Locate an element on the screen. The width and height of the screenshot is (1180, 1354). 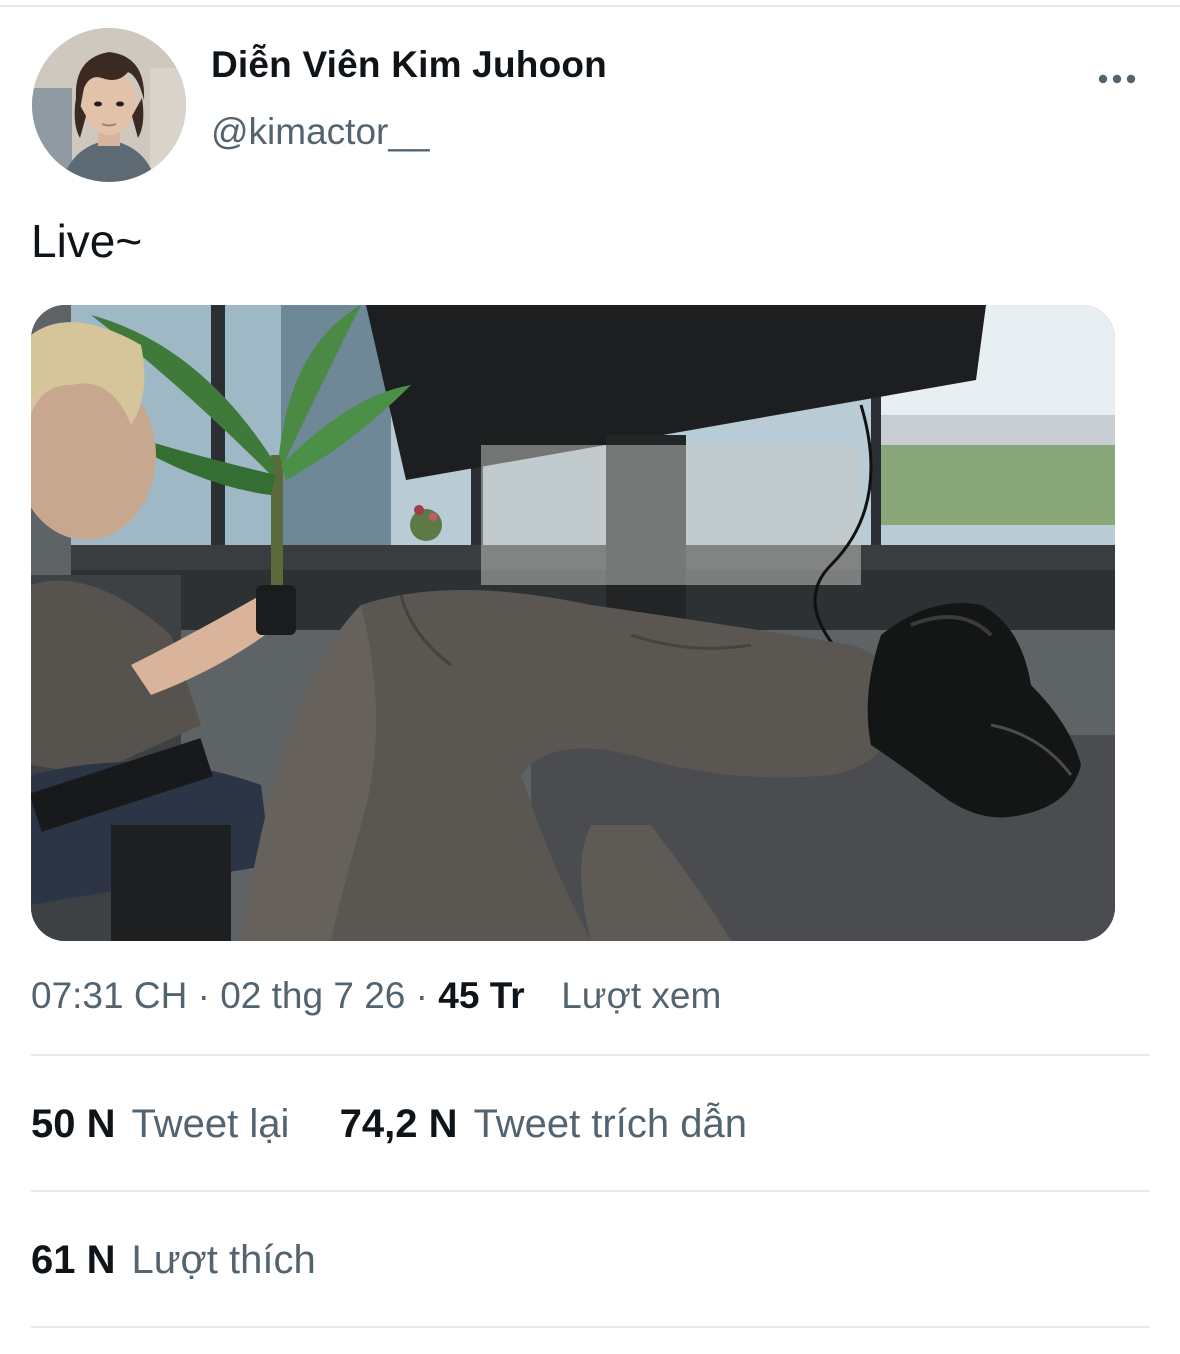
likes-stats: 61 N Lượt thích is located at coordinates (173, 1260).